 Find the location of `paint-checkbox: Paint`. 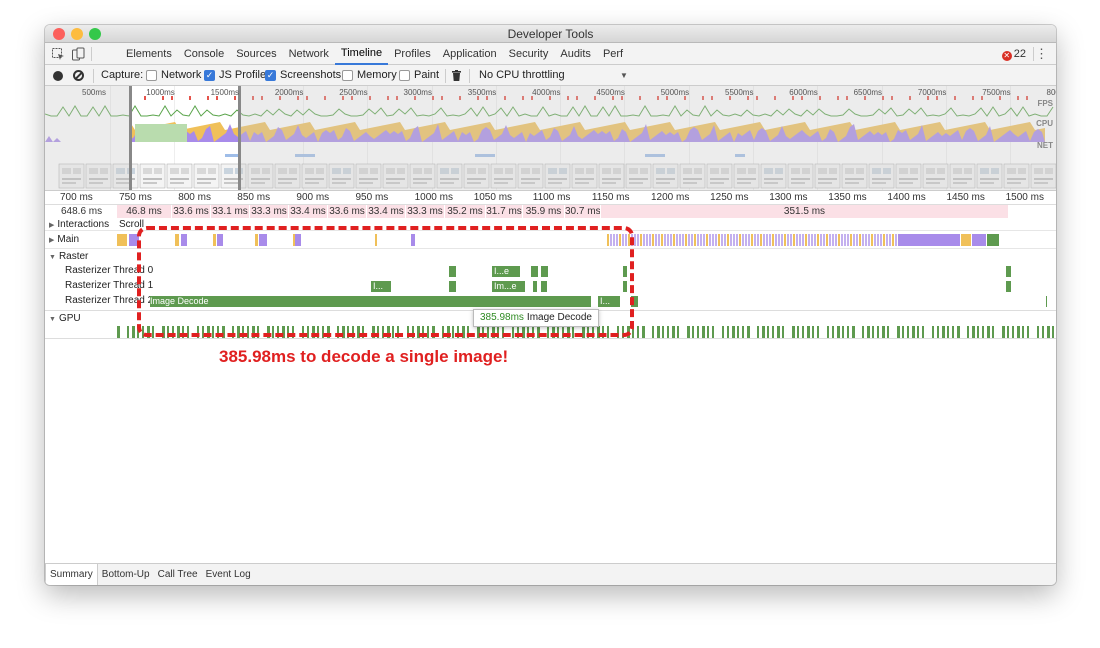

paint-checkbox: Paint is located at coordinates (419, 75).